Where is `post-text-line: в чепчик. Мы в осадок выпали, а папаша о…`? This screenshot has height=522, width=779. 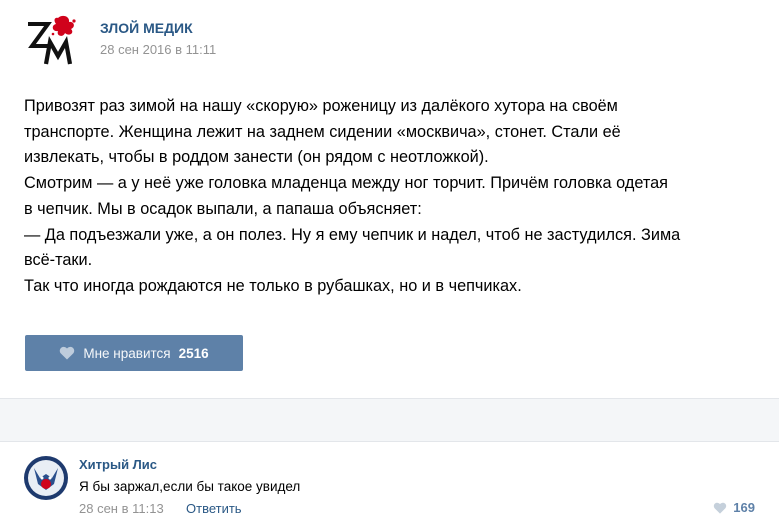 post-text-line: в чепчик. Мы в осадок выпали, а папаша о… is located at coordinates (223, 208).